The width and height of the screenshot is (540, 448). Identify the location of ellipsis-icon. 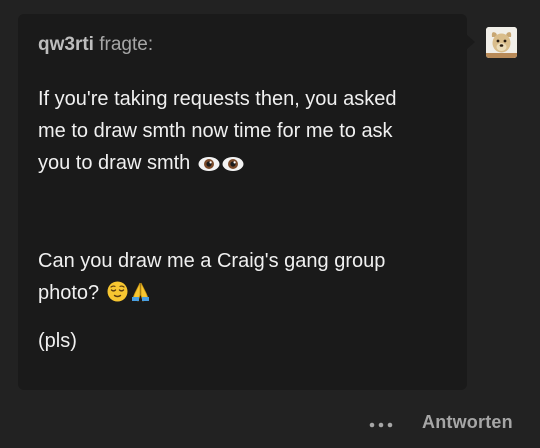
(381, 425).